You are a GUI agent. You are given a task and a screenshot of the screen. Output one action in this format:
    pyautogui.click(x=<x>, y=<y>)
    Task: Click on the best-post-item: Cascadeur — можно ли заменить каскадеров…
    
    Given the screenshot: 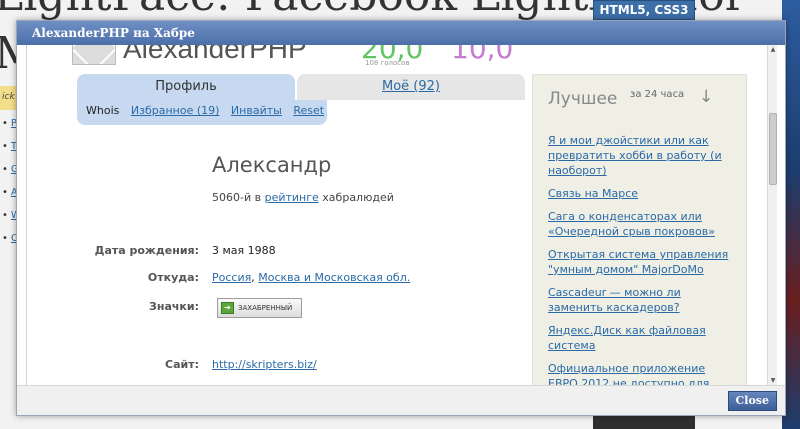 What is the action you would take?
    pyautogui.click(x=640, y=300)
    